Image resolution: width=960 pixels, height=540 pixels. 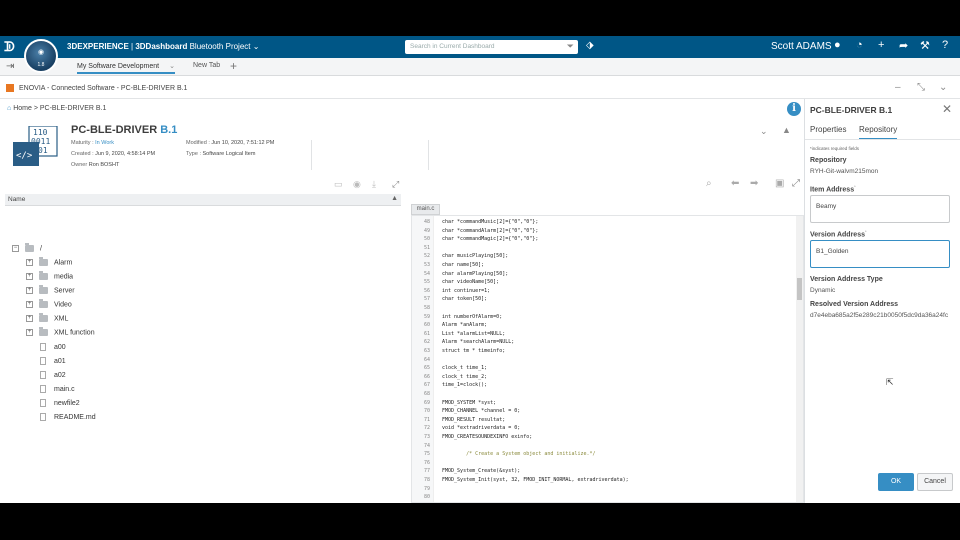 I want to click on tree-item-label: a02, so click(x=60, y=375).